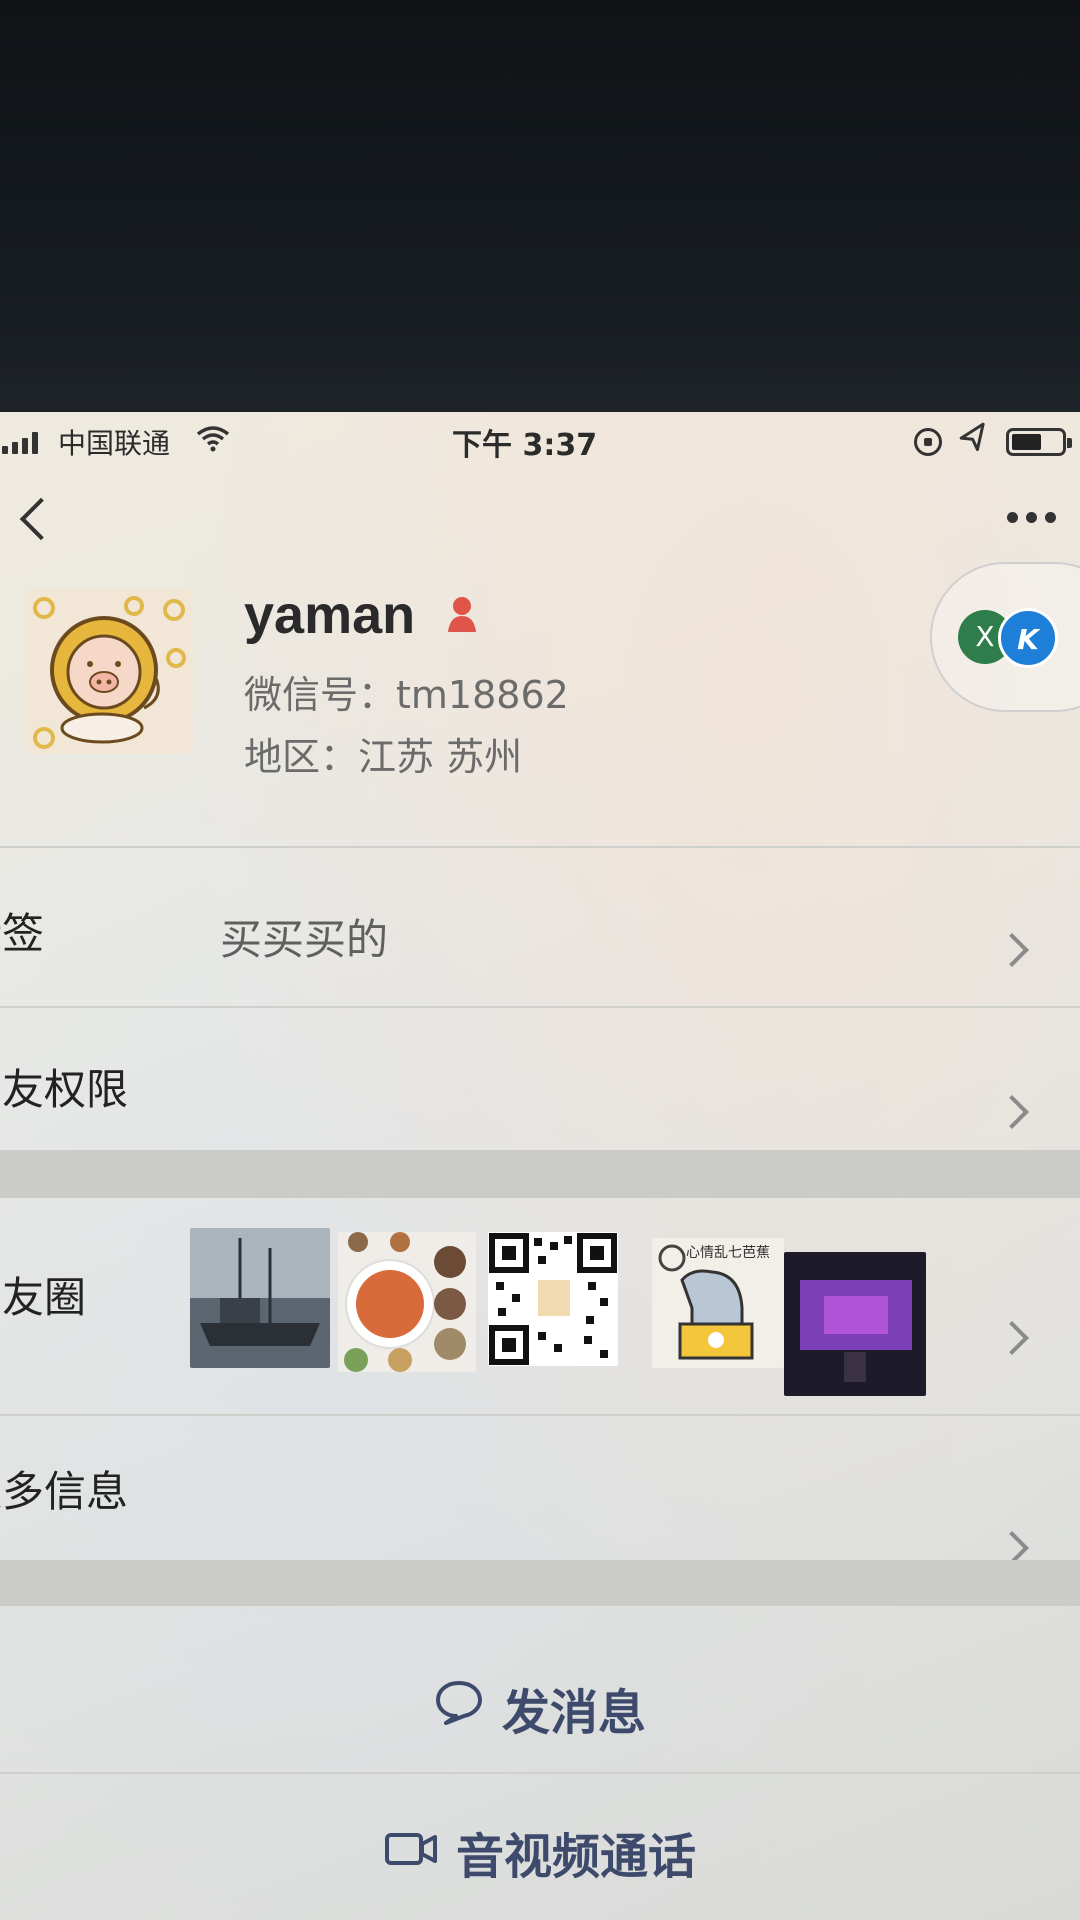 The image size is (1080, 1920). I want to click on rotation-lock-icon, so click(928, 441).